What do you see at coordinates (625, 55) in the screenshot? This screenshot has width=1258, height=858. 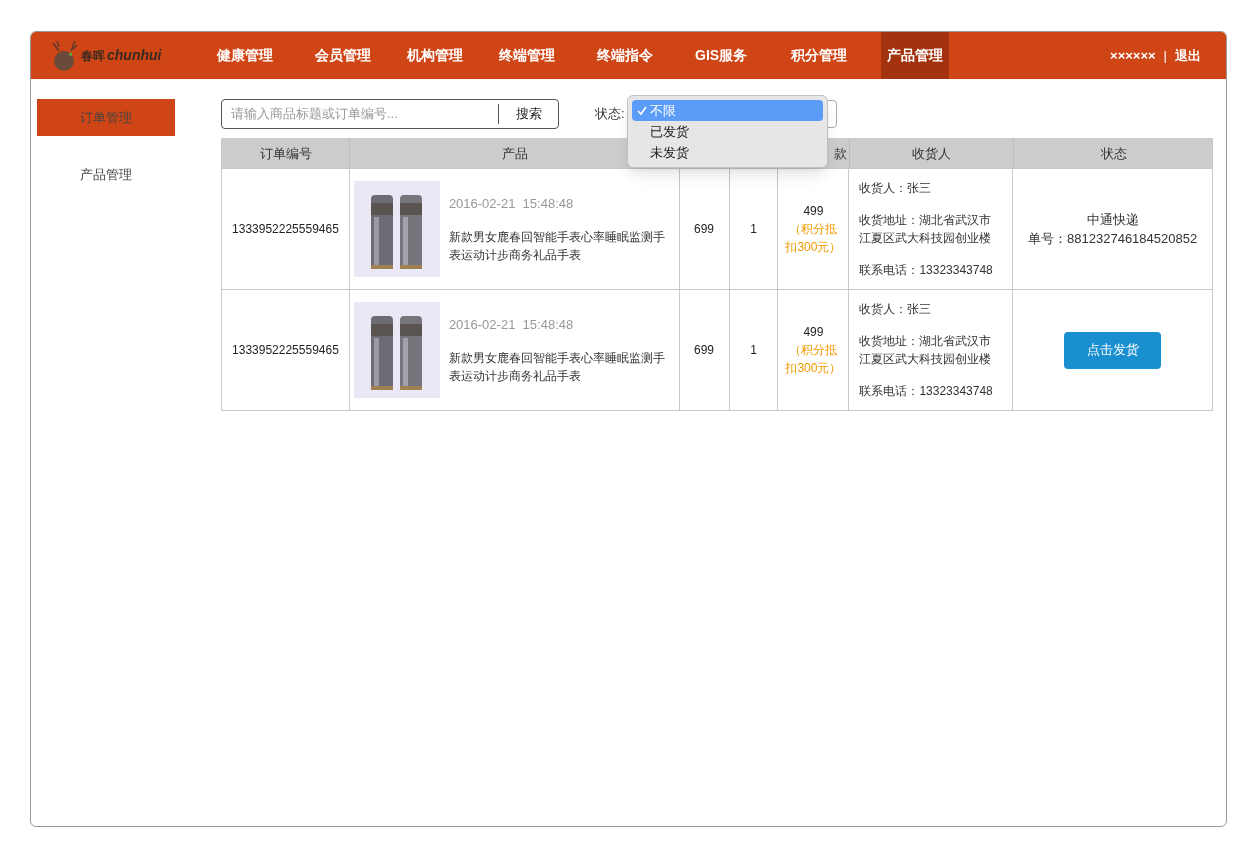 I see `nav-tab: 终端指令` at bounding box center [625, 55].